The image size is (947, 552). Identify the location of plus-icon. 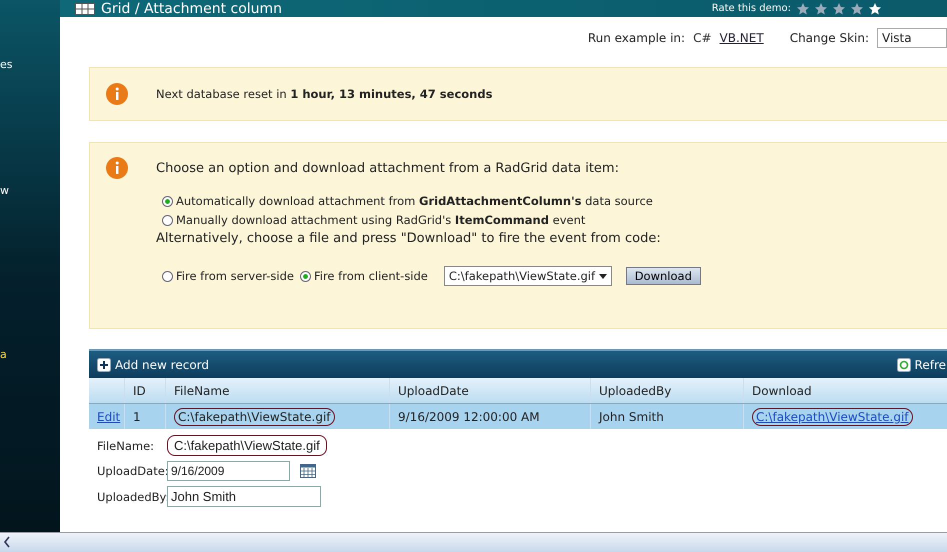
(104, 365).